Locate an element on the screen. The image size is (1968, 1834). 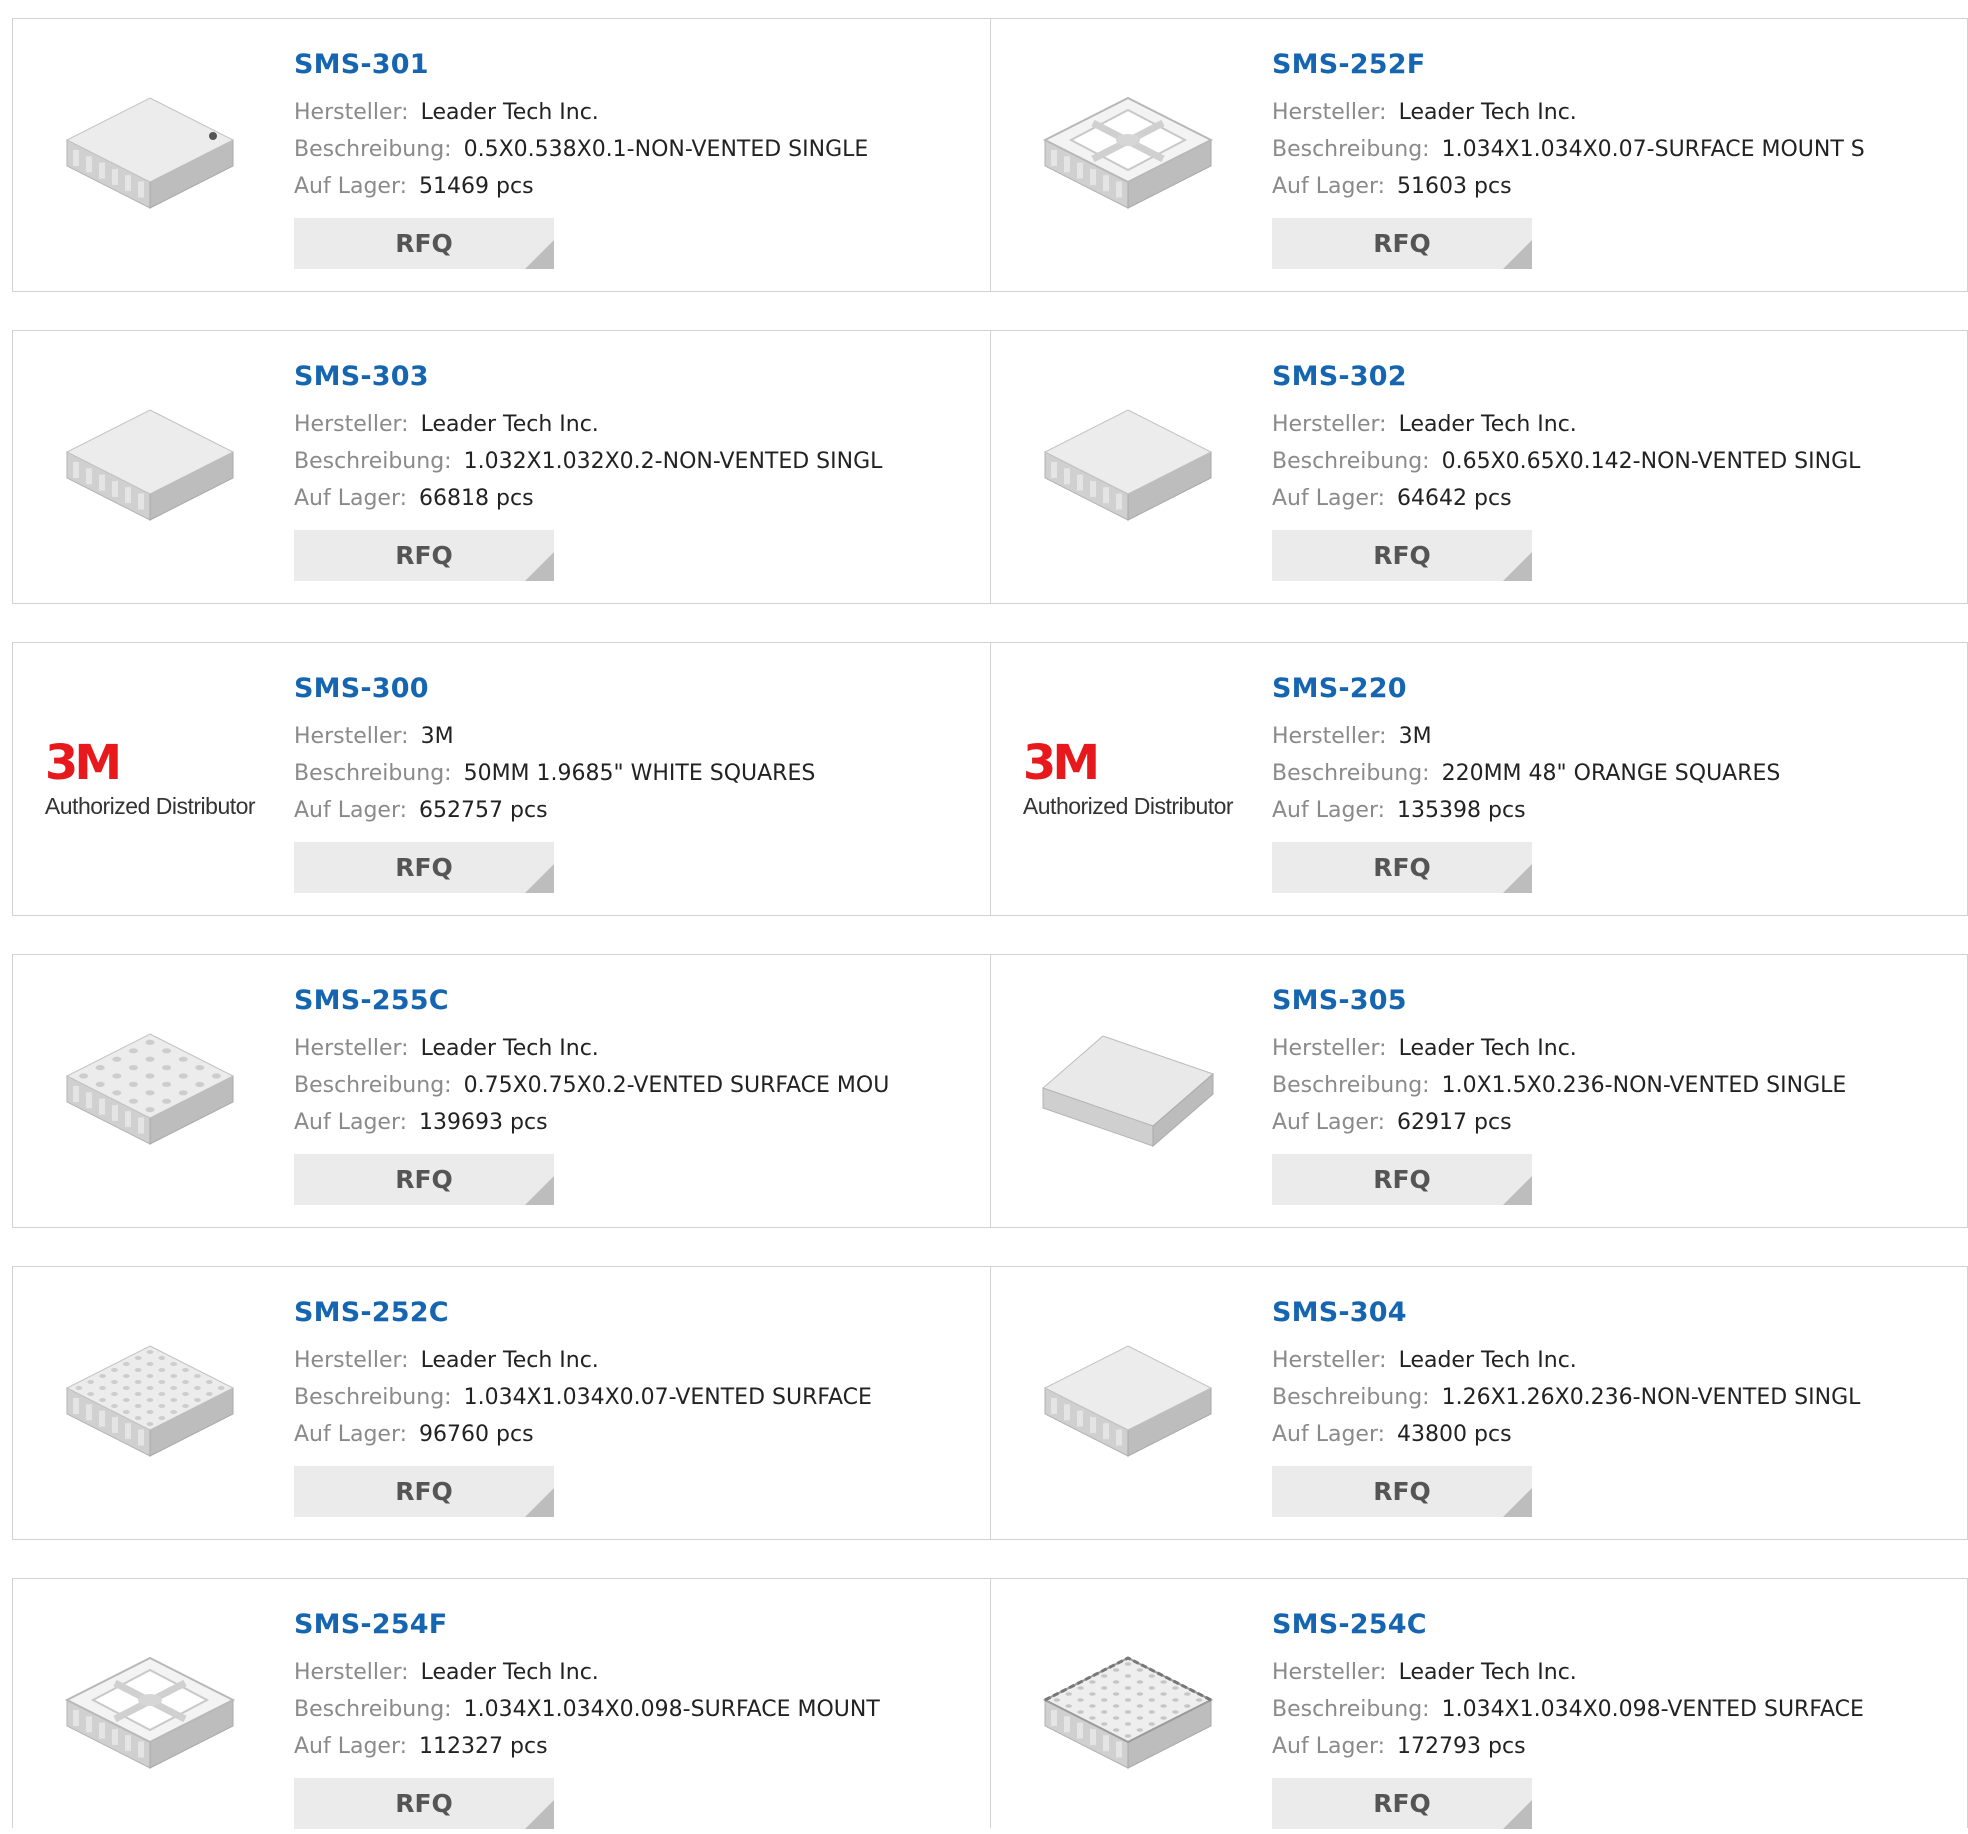
description-value: 0.65X0.65X0.142-NON-VENTED SINGL is located at coordinates (1651, 461).